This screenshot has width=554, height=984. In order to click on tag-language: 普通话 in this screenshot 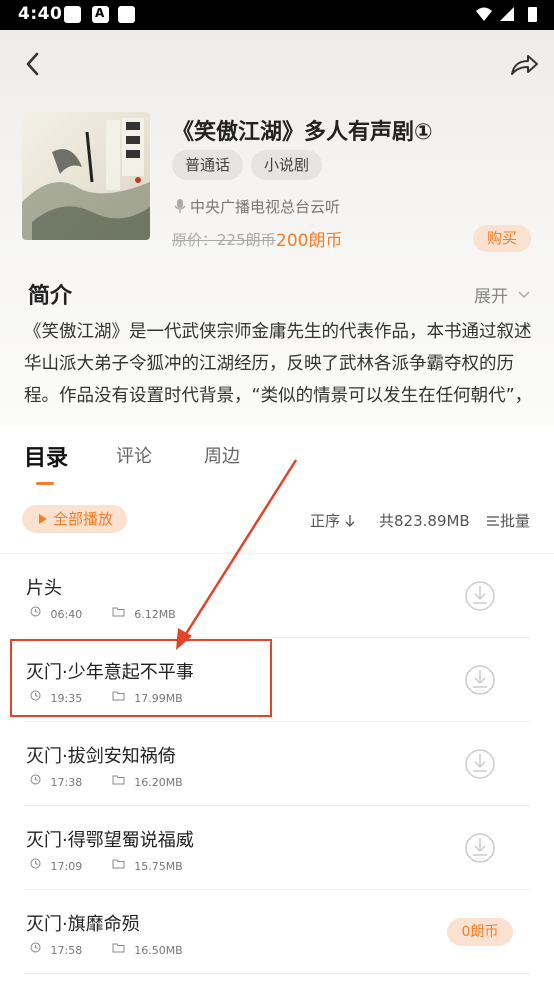, I will do `click(208, 165)`.